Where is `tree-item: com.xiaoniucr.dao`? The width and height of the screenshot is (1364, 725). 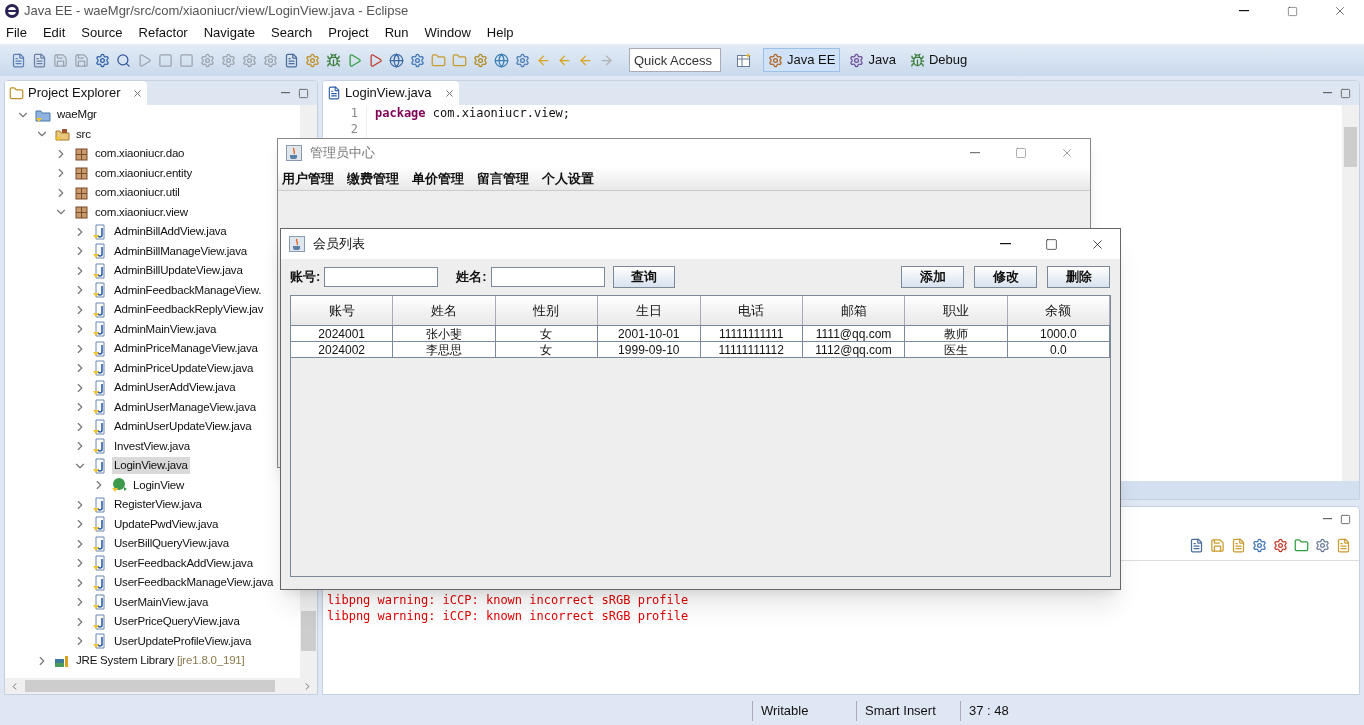 tree-item: com.xiaoniucr.dao is located at coordinates (140, 154).